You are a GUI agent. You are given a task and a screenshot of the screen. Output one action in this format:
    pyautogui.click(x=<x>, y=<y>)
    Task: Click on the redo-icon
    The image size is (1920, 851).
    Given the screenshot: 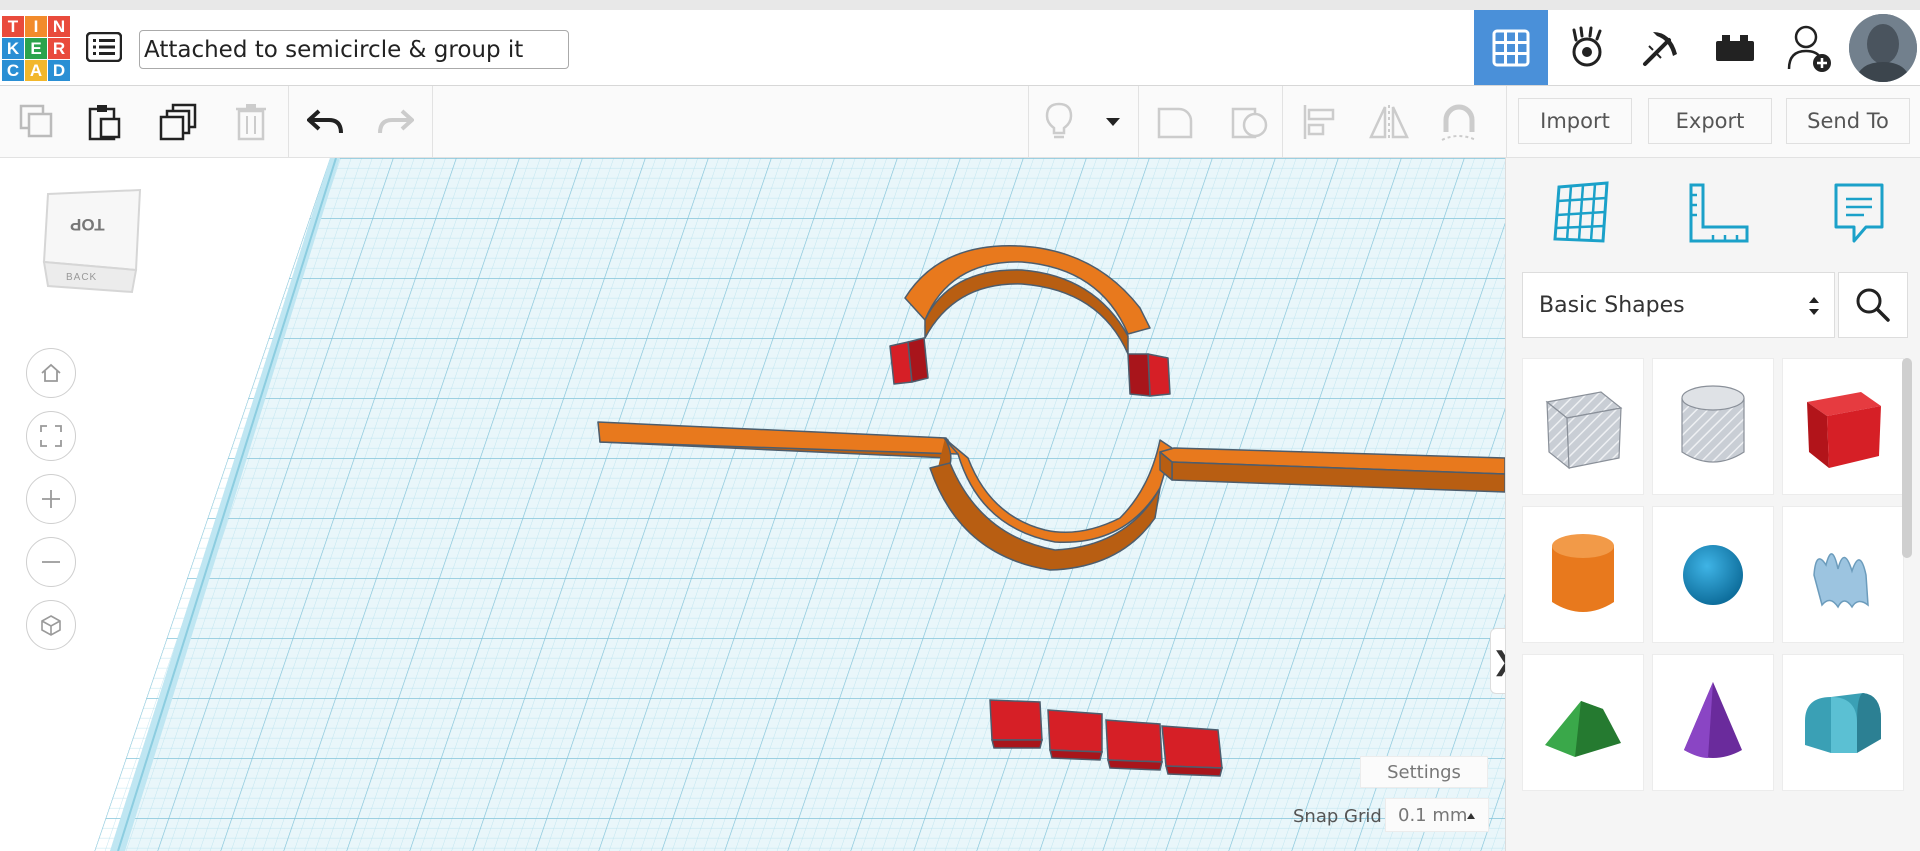 What is the action you would take?
    pyautogui.click(x=396, y=121)
    